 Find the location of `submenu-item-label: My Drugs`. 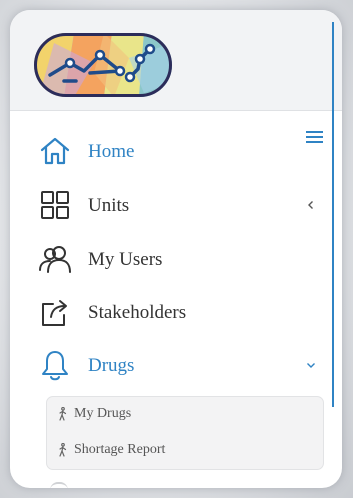

submenu-item-label: My Drugs is located at coordinates (103, 413).